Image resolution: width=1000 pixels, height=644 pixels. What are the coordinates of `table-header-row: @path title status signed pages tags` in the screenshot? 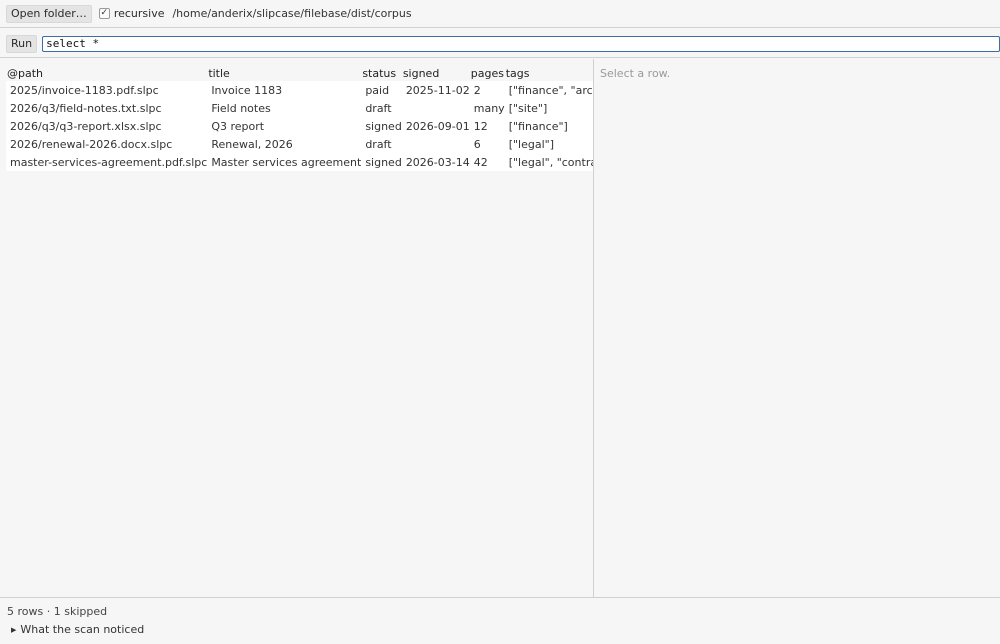 It's located at (299, 73).